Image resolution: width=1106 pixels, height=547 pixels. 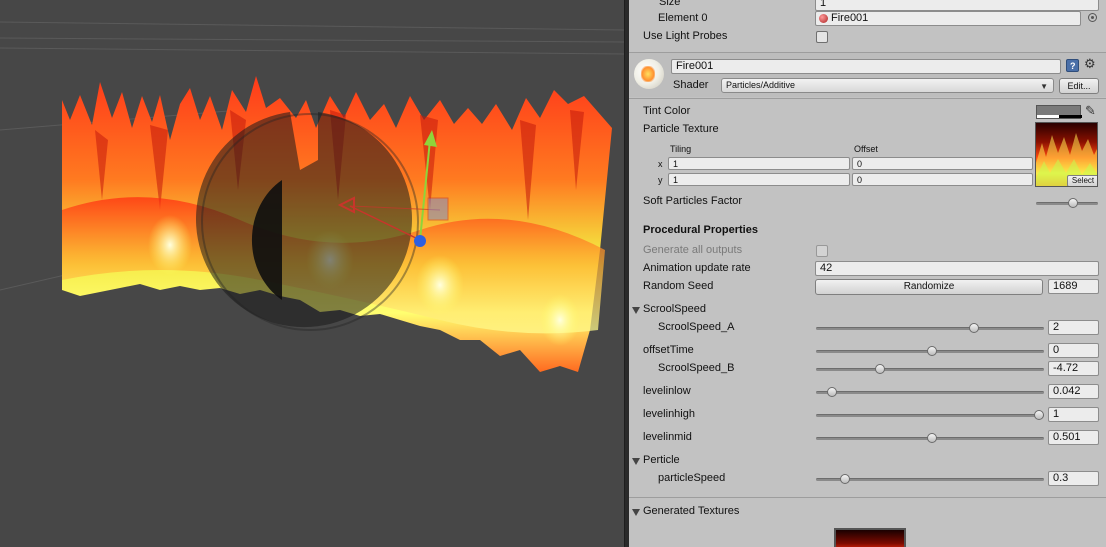 I want to click on scroolspeed-group: ScroolSpeed, so click(x=867, y=310).